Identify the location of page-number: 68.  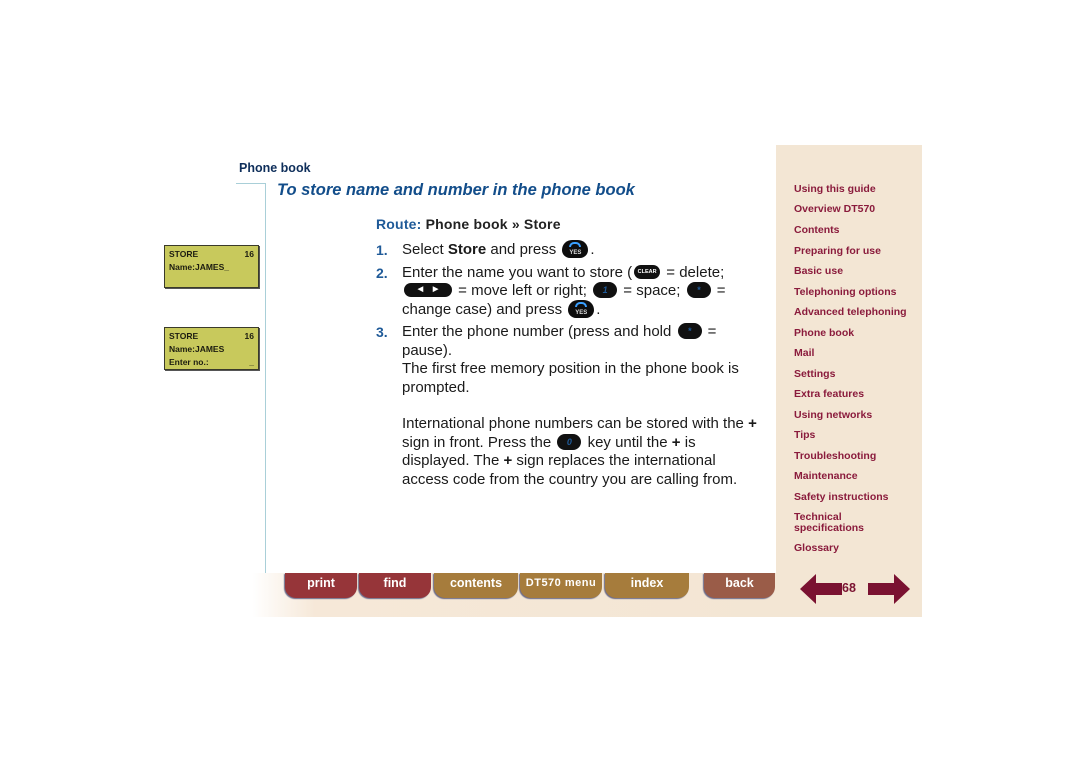
(849, 588).